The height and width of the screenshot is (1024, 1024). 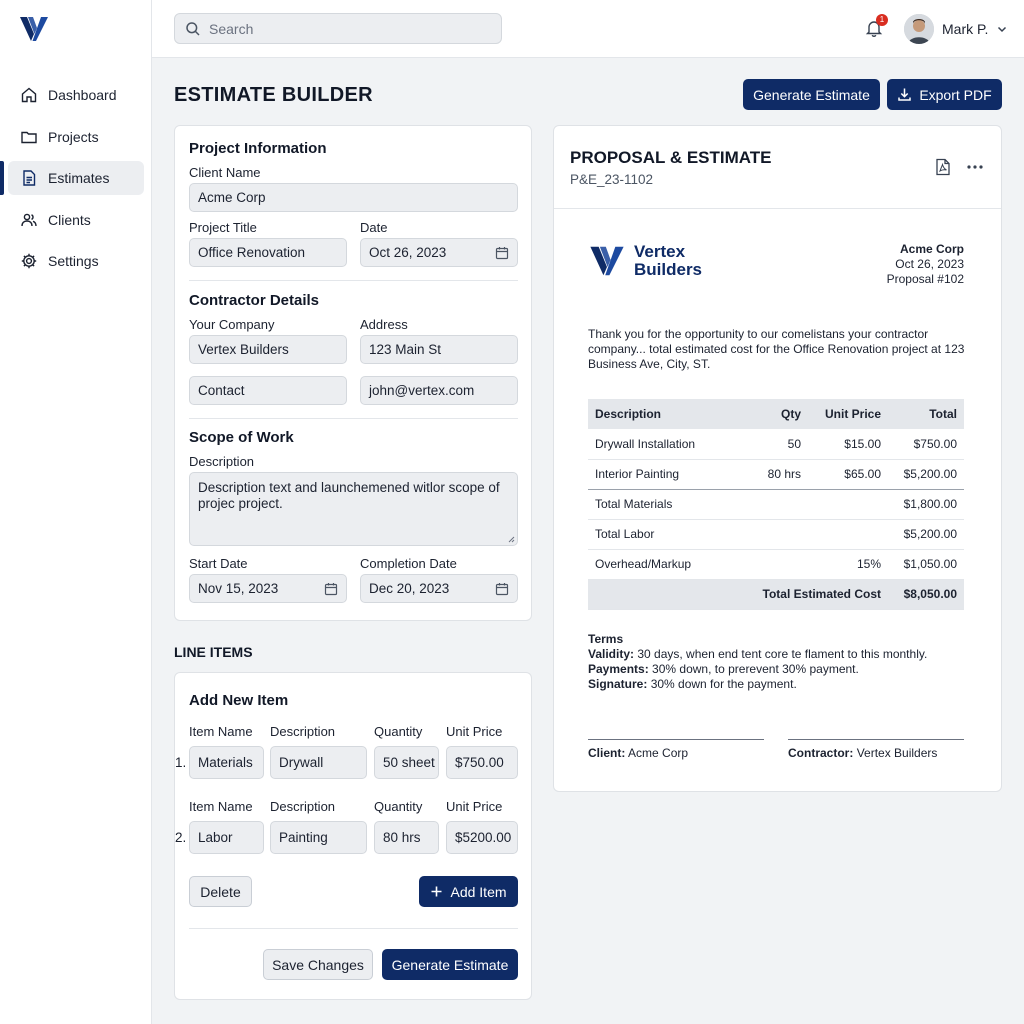 What do you see at coordinates (944, 94) in the screenshot?
I see `export-pdf-button: Export PDF` at bounding box center [944, 94].